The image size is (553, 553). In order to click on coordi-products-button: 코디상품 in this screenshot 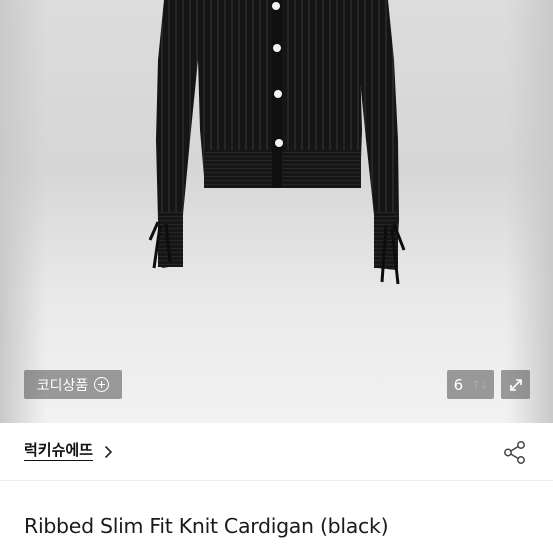, I will do `click(73, 384)`.